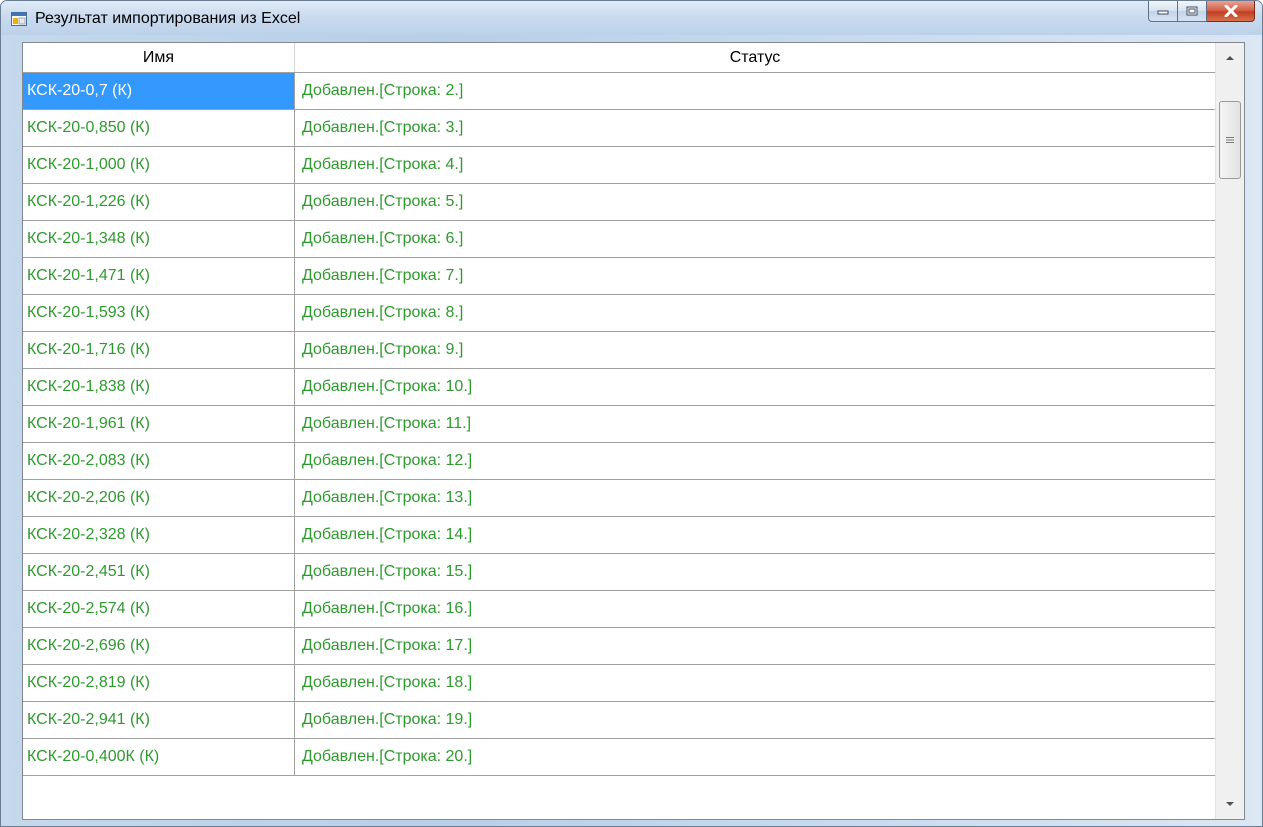 Image resolution: width=1263 pixels, height=827 pixels. I want to click on table-row: КСК-20-2,328 (К) Добавлен.[Строка: 14.], so click(619, 535).